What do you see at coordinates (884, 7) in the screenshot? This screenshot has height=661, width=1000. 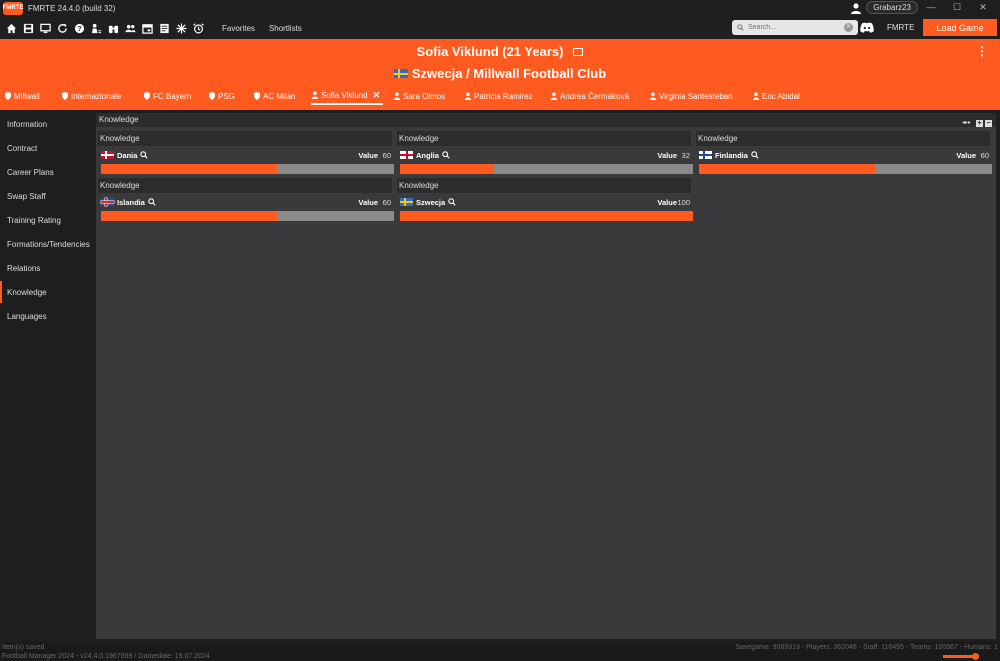 I see `user-account: Grabarz23` at bounding box center [884, 7].